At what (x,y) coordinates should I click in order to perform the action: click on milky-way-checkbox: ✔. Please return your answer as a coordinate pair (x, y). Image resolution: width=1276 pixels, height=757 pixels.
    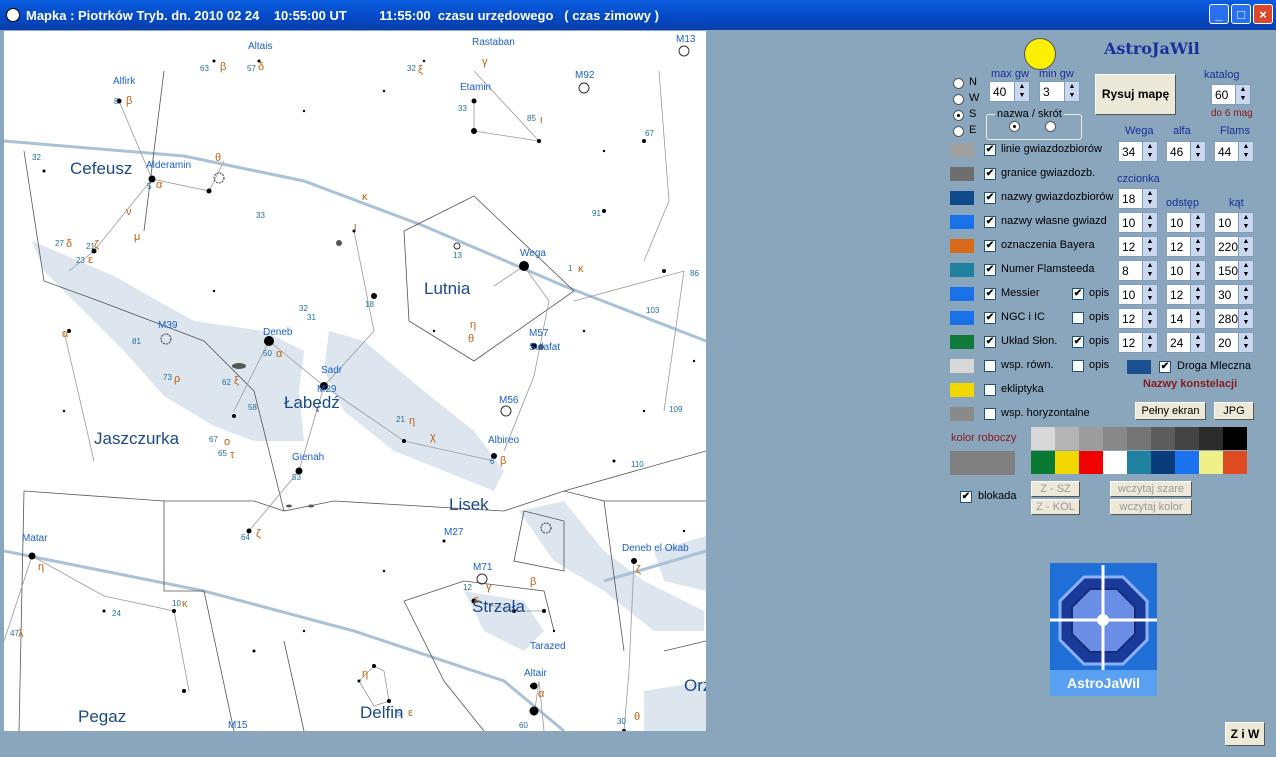
    Looking at the image, I should click on (1165, 367).